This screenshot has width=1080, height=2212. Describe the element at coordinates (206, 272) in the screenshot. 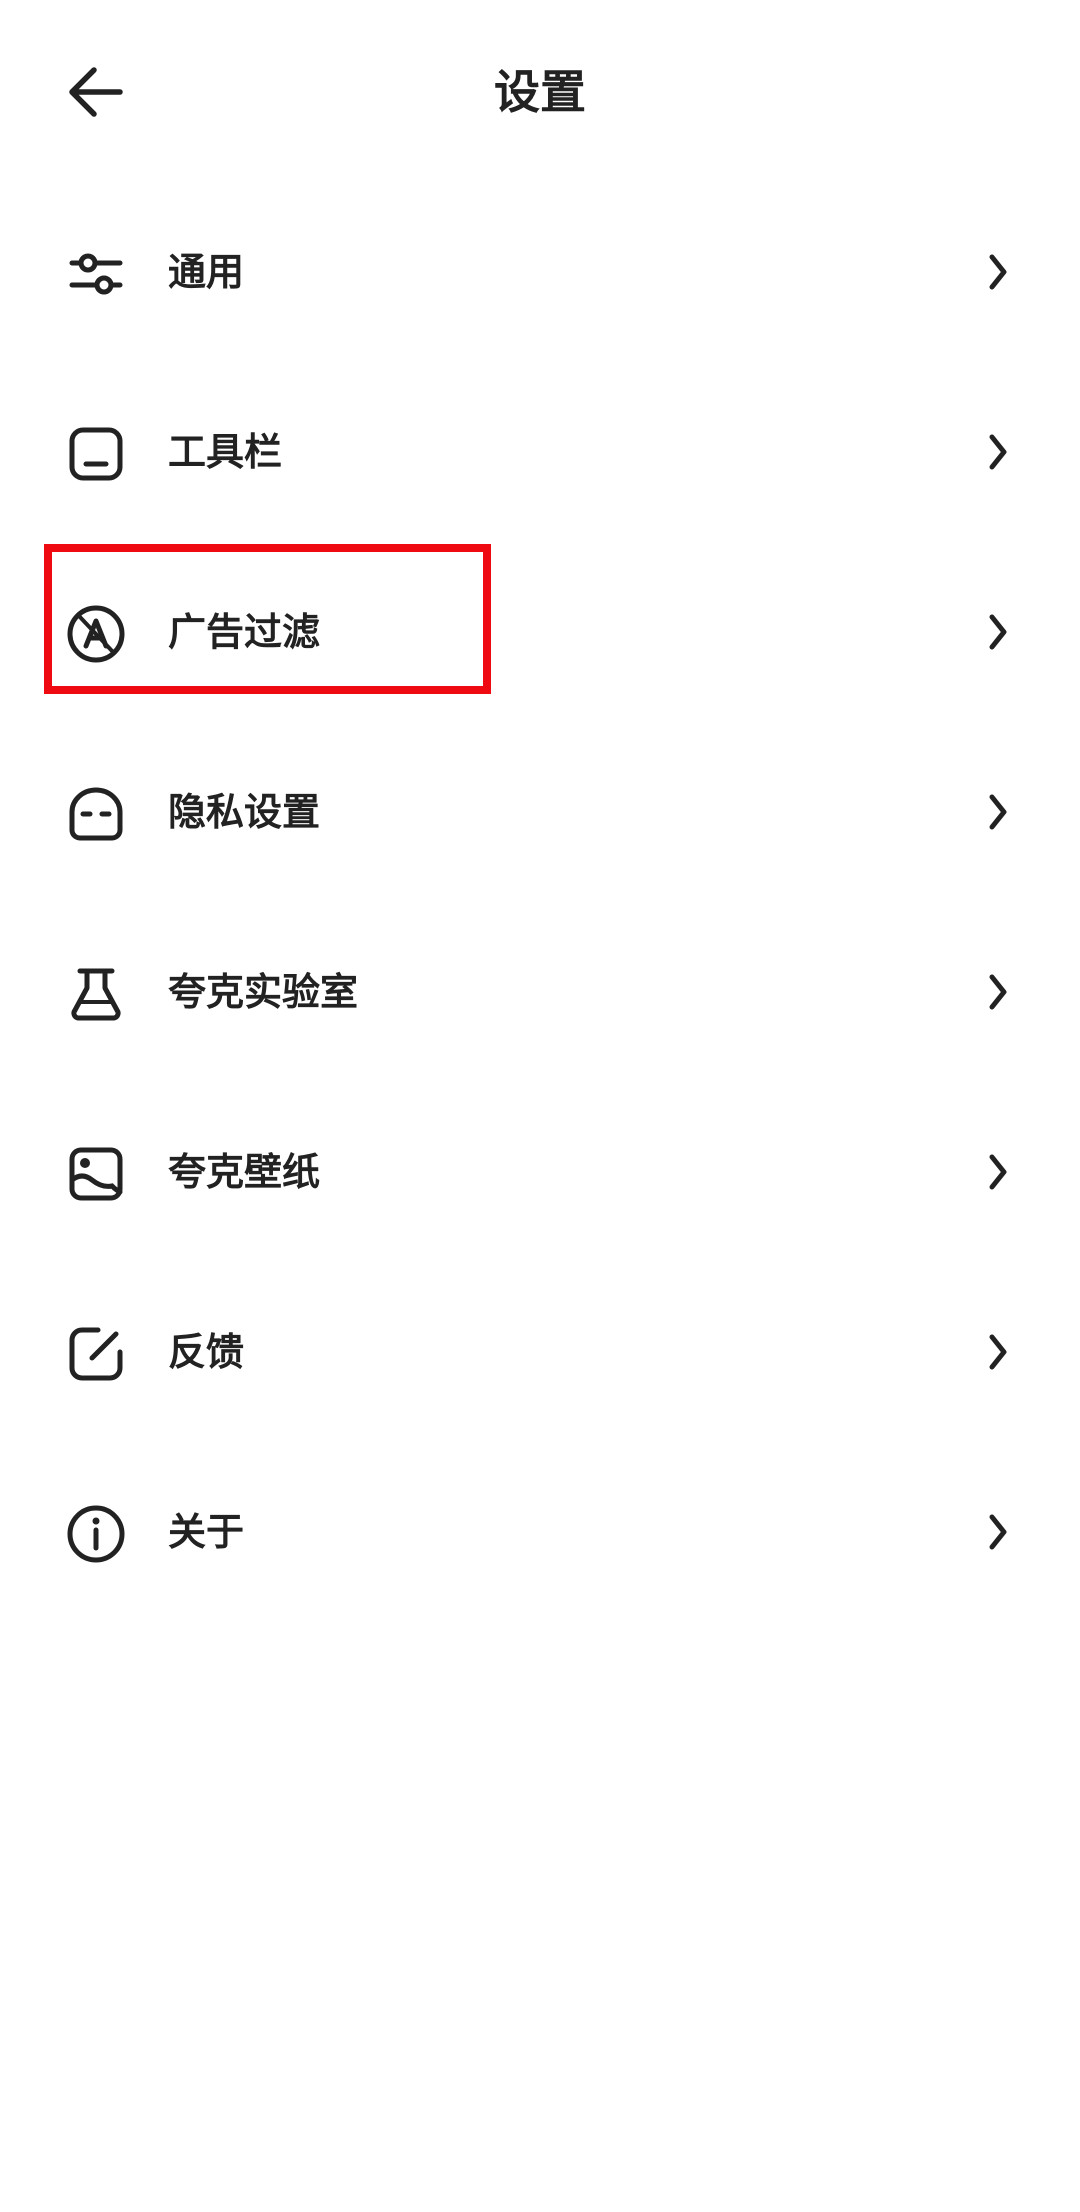

I see `menu-label-general: 通用` at that location.